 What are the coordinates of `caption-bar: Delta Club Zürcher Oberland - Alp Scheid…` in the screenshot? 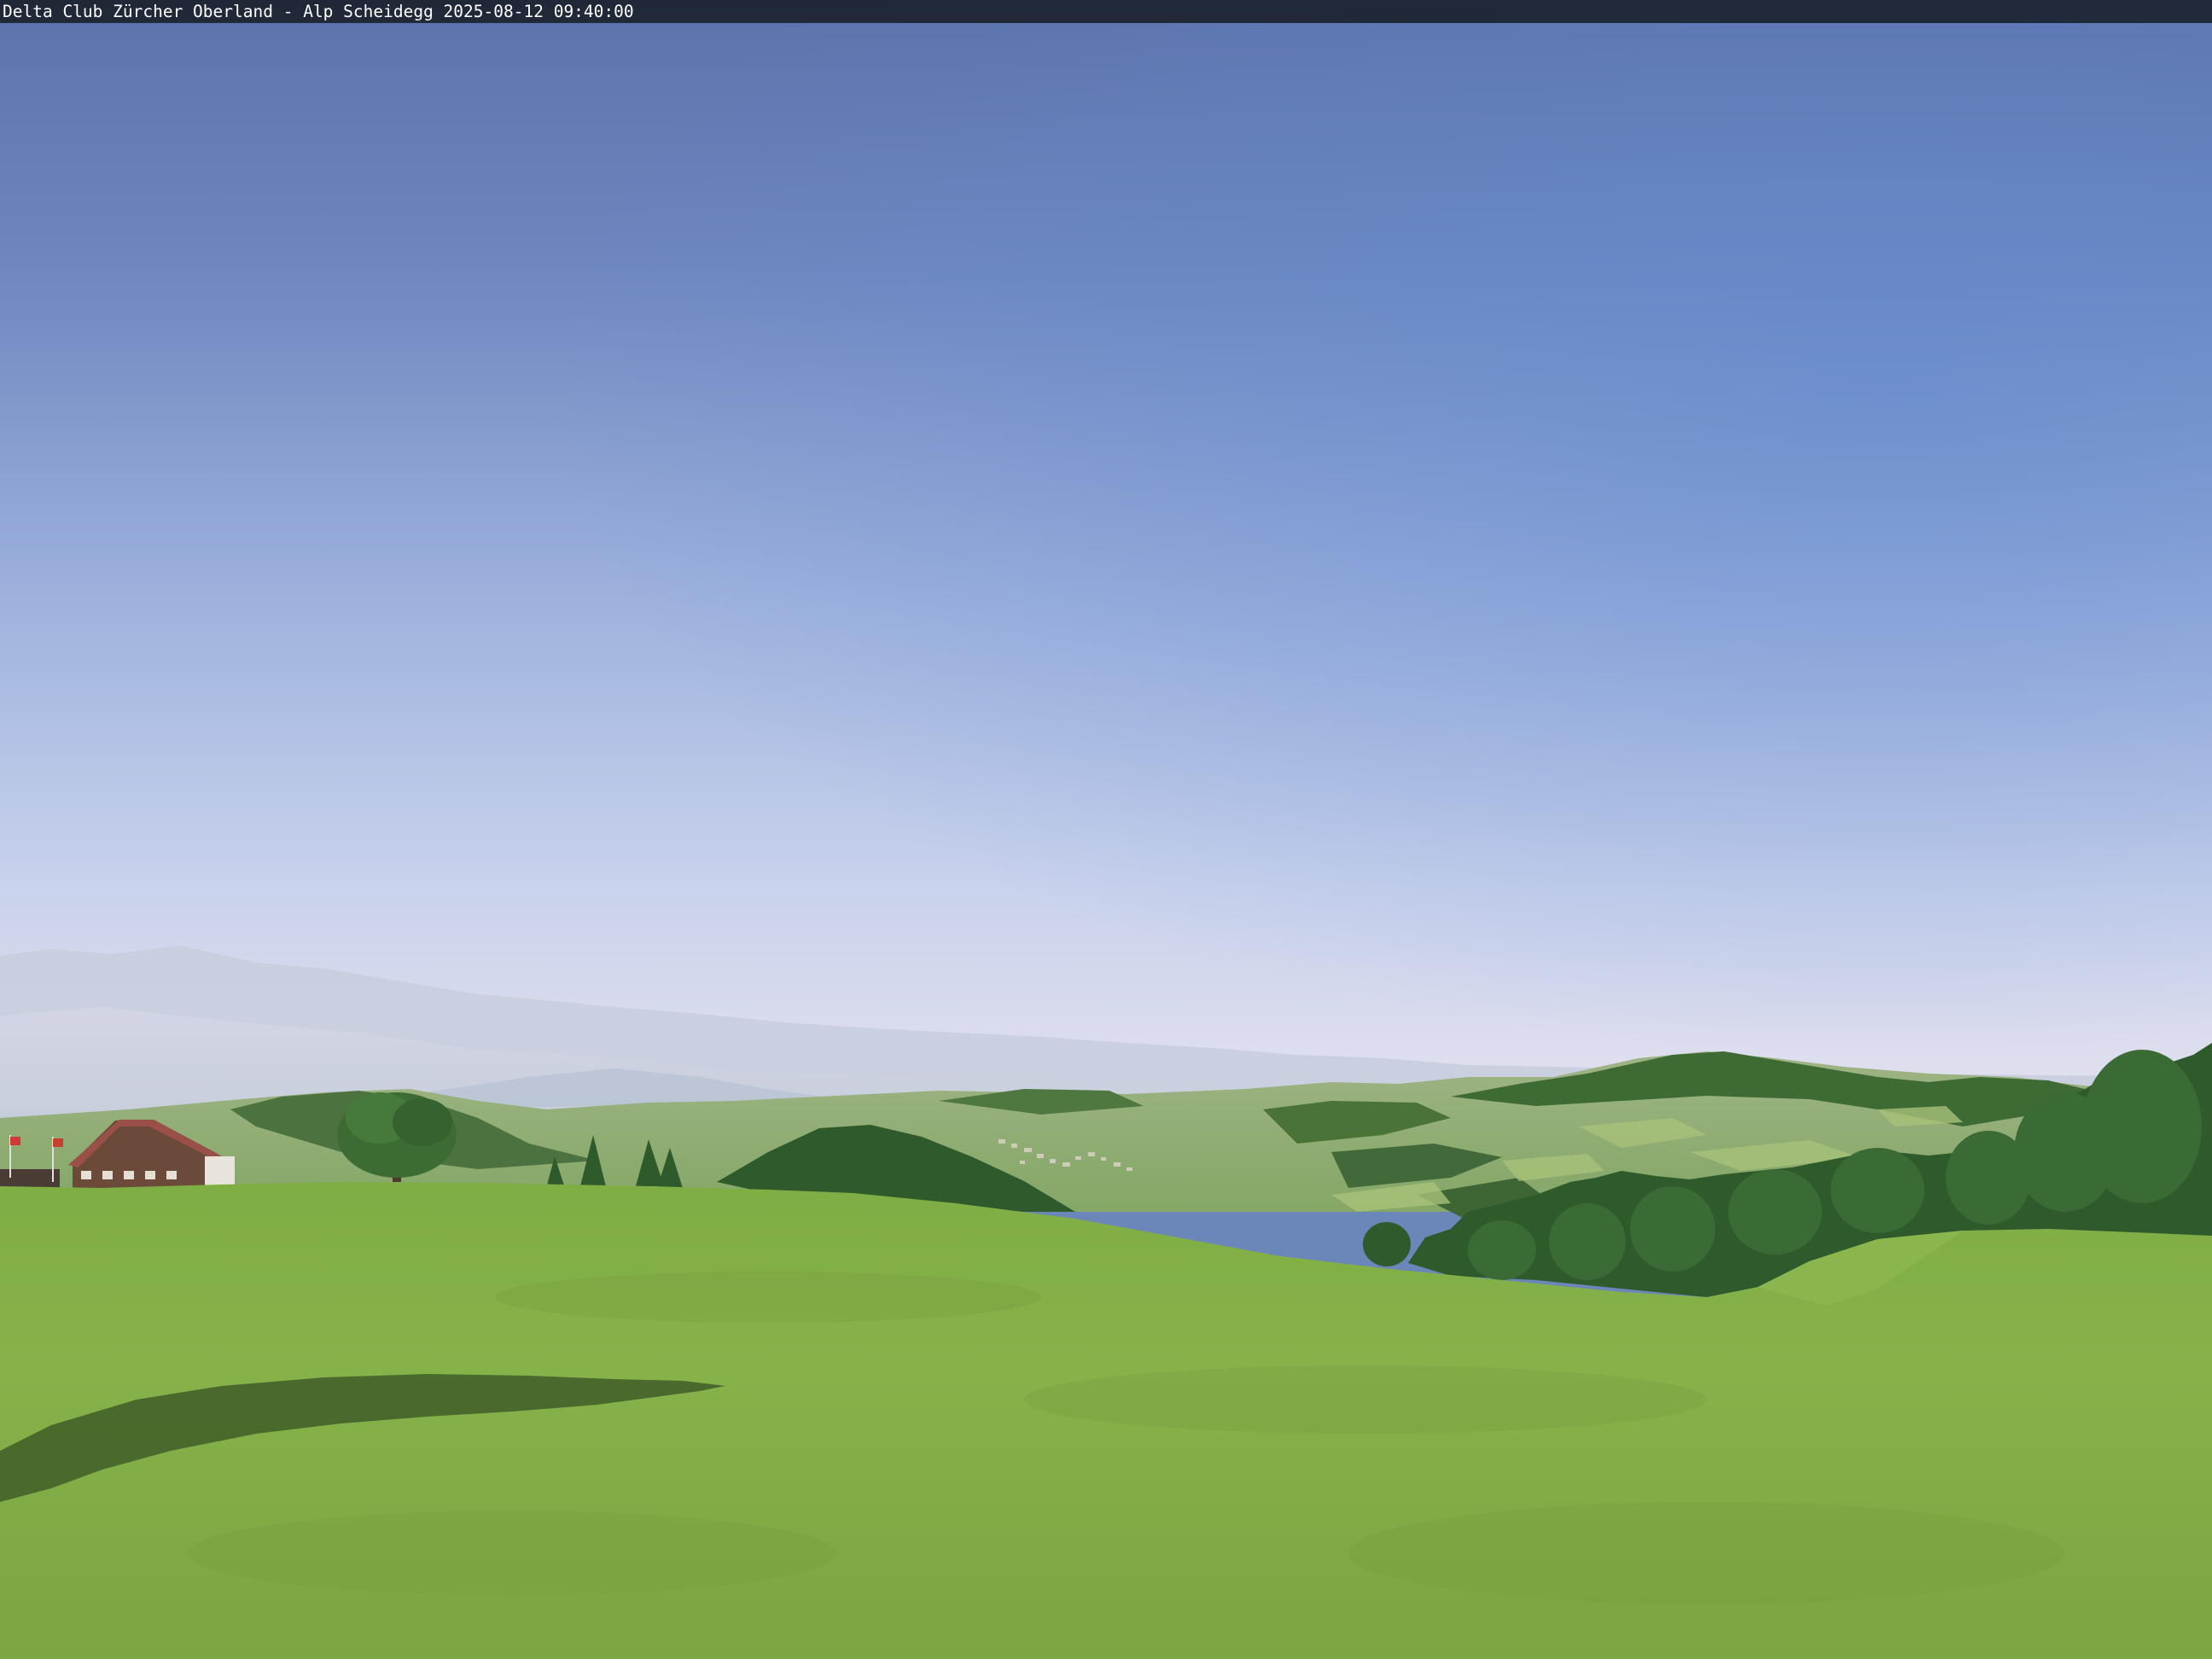 It's located at (1106, 11).